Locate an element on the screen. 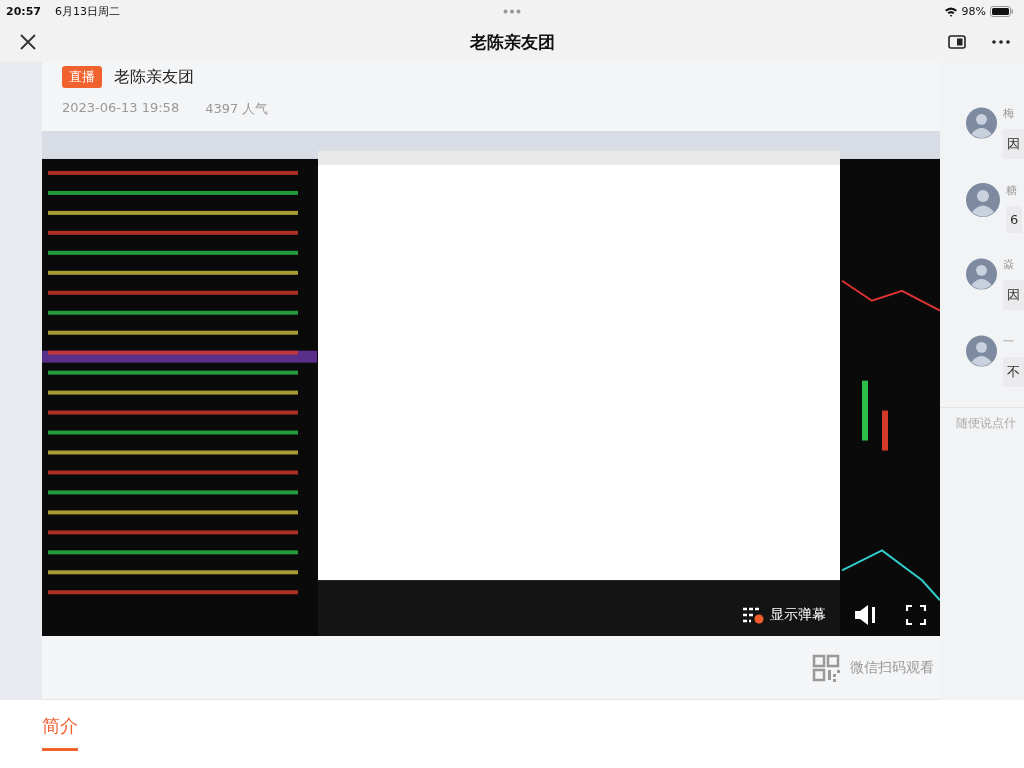  status-time: 20:57 is located at coordinates (23, 11).